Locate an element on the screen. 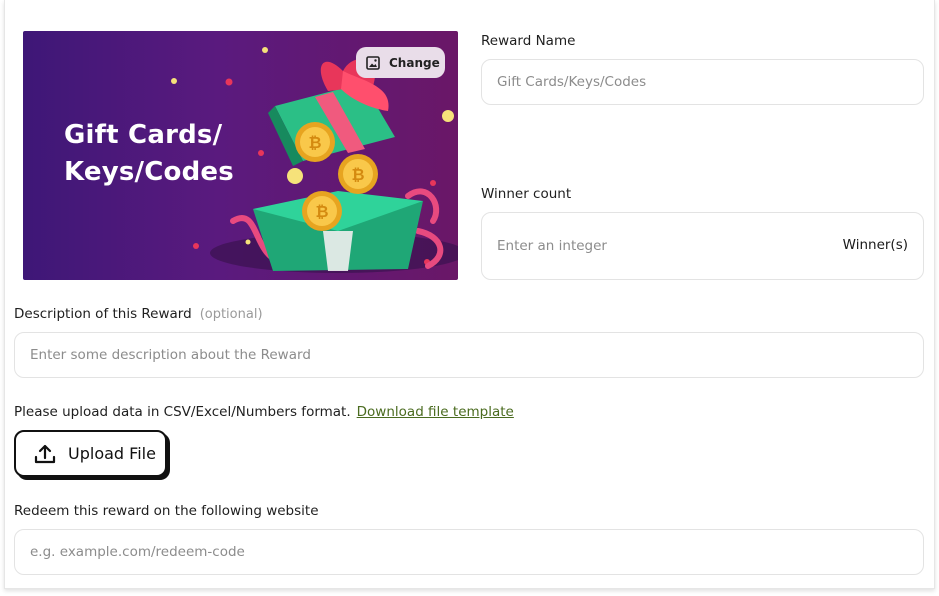 The image size is (939, 596). upload-icon is located at coordinates (45, 454).